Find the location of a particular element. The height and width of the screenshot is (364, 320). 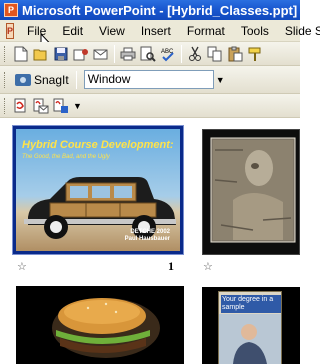

capture-mode-dropdown: Window is located at coordinates (148, 79).